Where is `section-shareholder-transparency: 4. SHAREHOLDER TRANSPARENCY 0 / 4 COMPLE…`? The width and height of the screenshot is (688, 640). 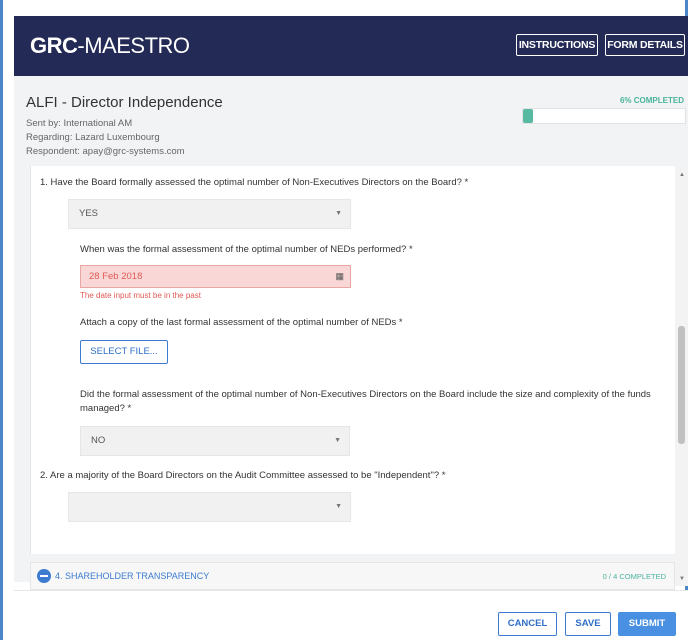
section-shareholder-transparency: 4. SHAREHOLDER TRANSPARENCY 0 / 4 COMPLE… is located at coordinates (352, 576).